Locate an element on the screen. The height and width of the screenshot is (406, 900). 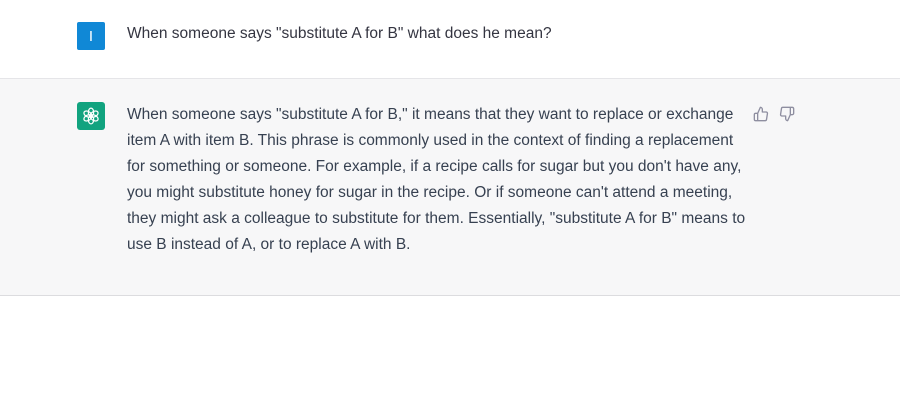
thumbs-down-button is located at coordinates (787, 114).